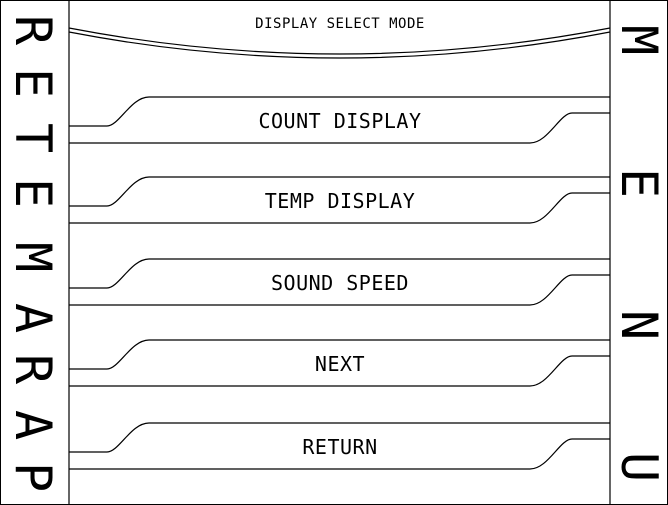 The height and width of the screenshot is (505, 668). I want to click on menu-item-label: COUNT DISPLAY, so click(340, 121).